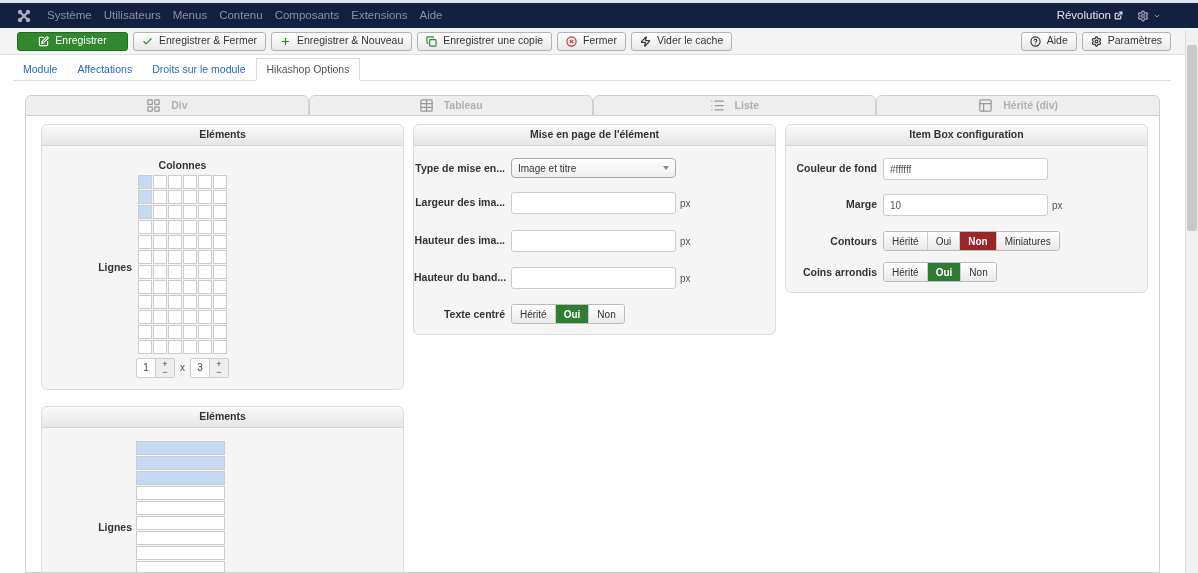 This screenshot has height=573, width=1198. I want to click on toolbar-button: Fermer, so click(591, 41).